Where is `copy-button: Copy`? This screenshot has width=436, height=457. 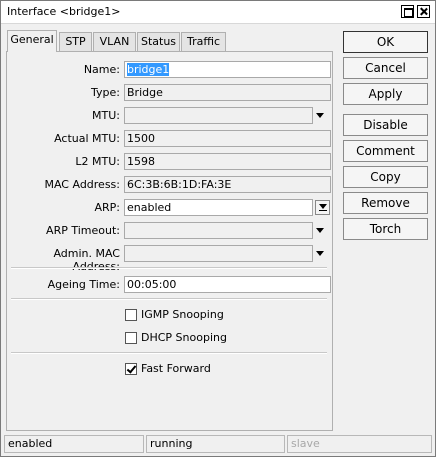 copy-button: Copy is located at coordinates (385, 177).